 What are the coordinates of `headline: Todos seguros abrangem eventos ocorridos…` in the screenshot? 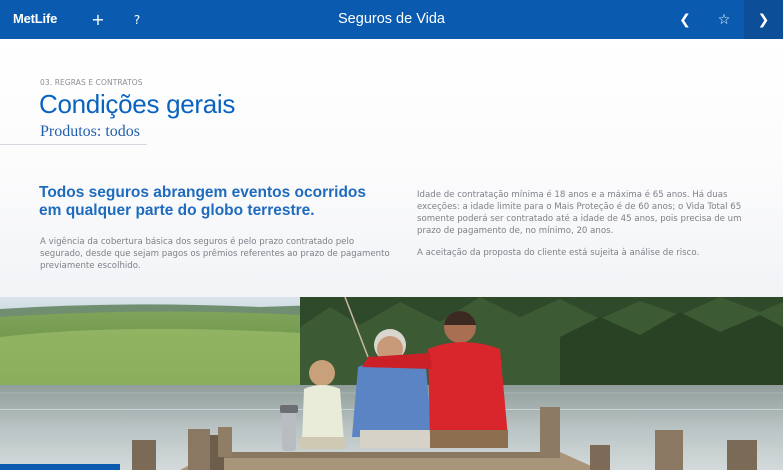 It's located at (203, 201).